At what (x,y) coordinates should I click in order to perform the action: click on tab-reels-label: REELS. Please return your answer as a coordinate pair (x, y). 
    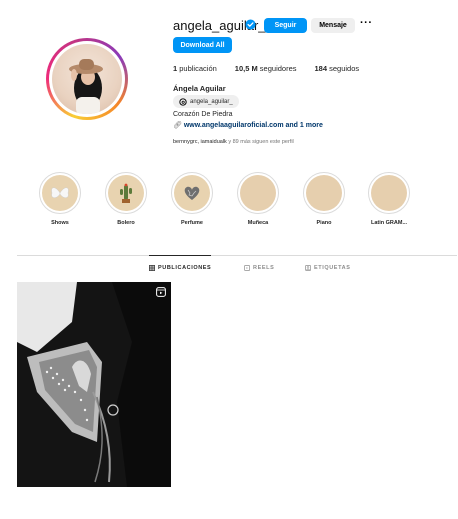
    Looking at the image, I should click on (264, 268).